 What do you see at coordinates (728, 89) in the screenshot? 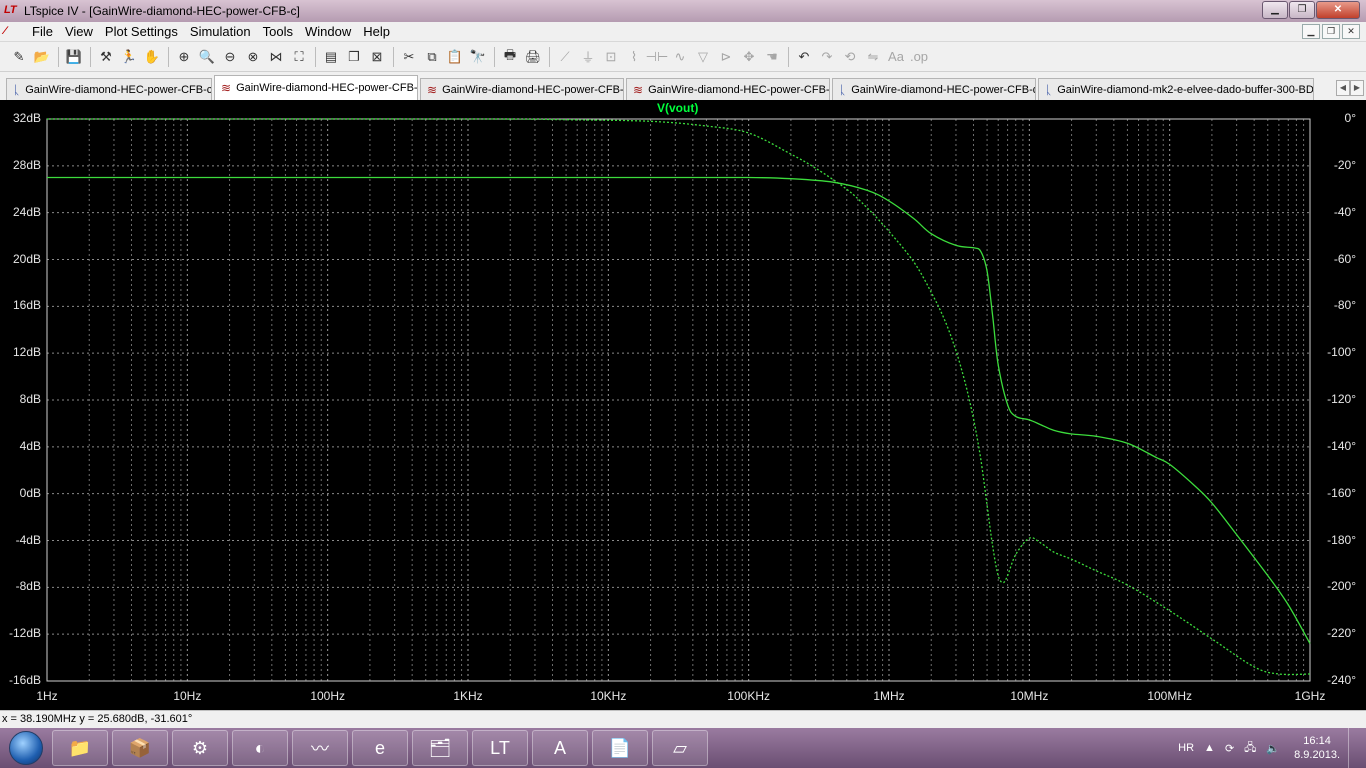
I see `document-tab: ≋ GainWire-diamond-HEC-power-CFB-d` at bounding box center [728, 89].